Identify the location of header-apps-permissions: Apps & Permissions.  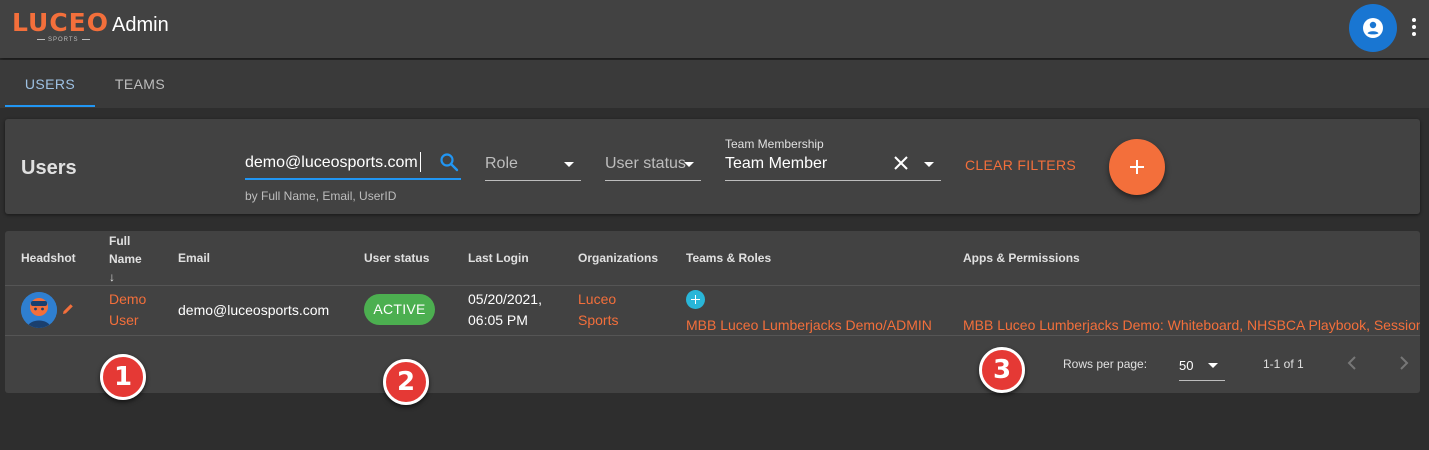
(1021, 258).